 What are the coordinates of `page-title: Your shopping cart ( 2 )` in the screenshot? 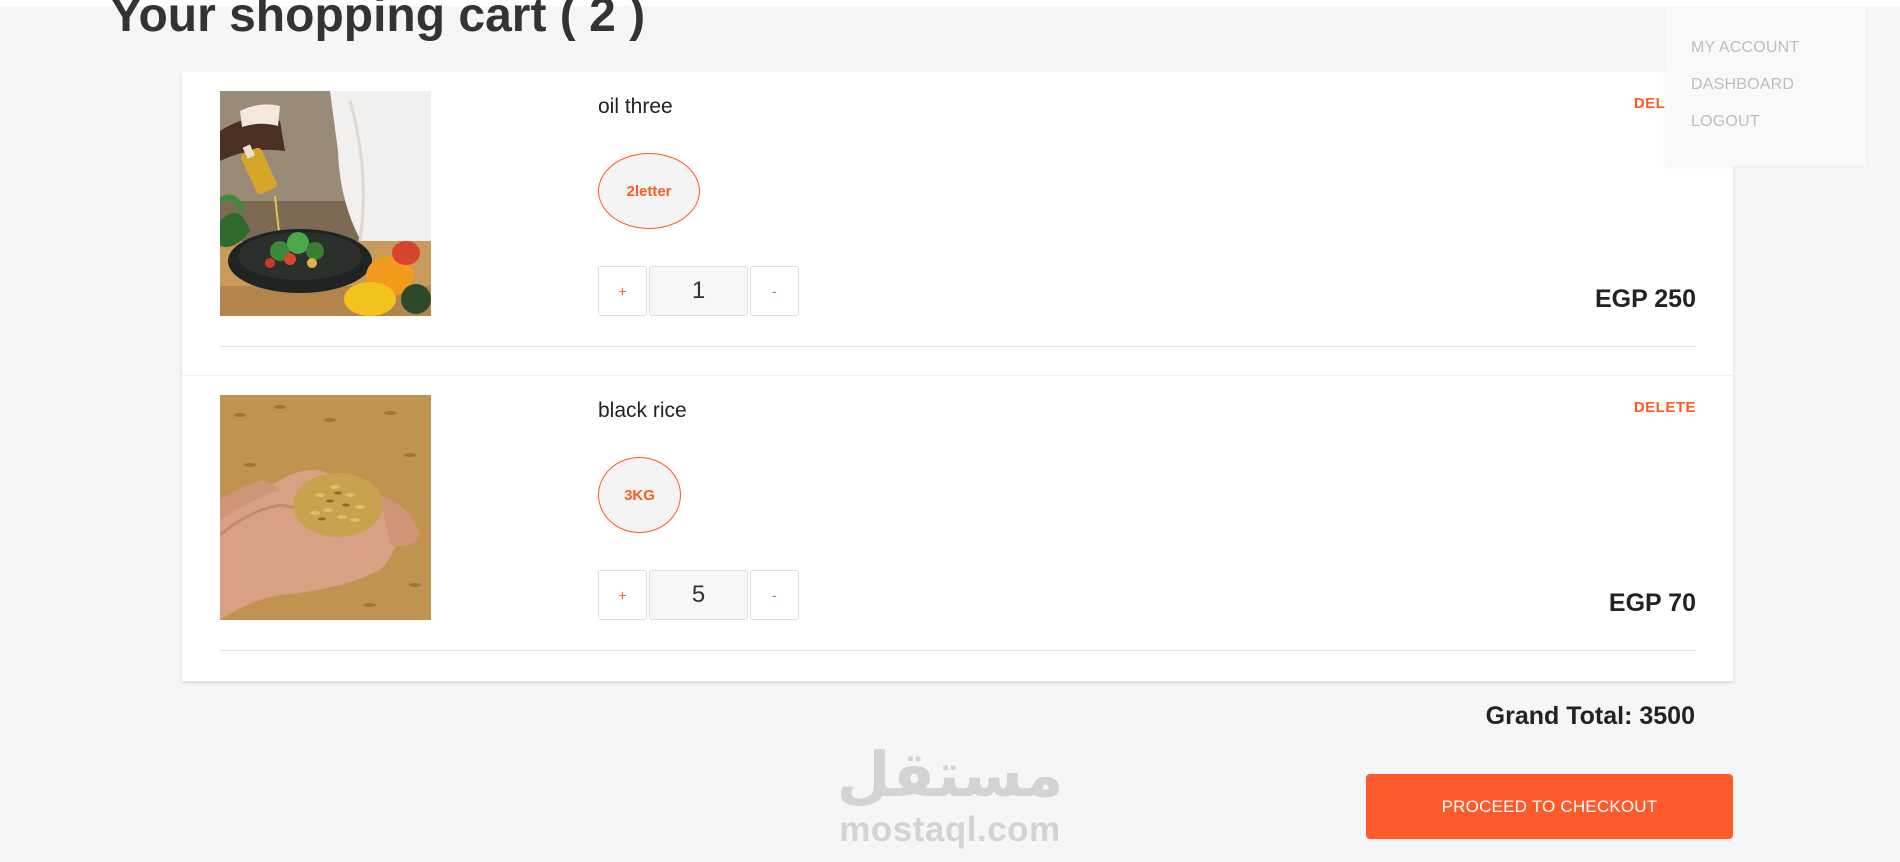 It's located at (378, 21).